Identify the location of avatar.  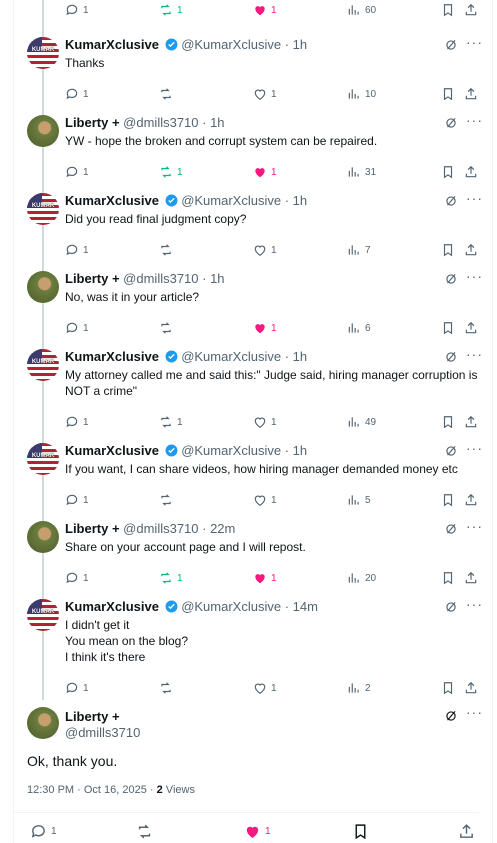
(43, 131).